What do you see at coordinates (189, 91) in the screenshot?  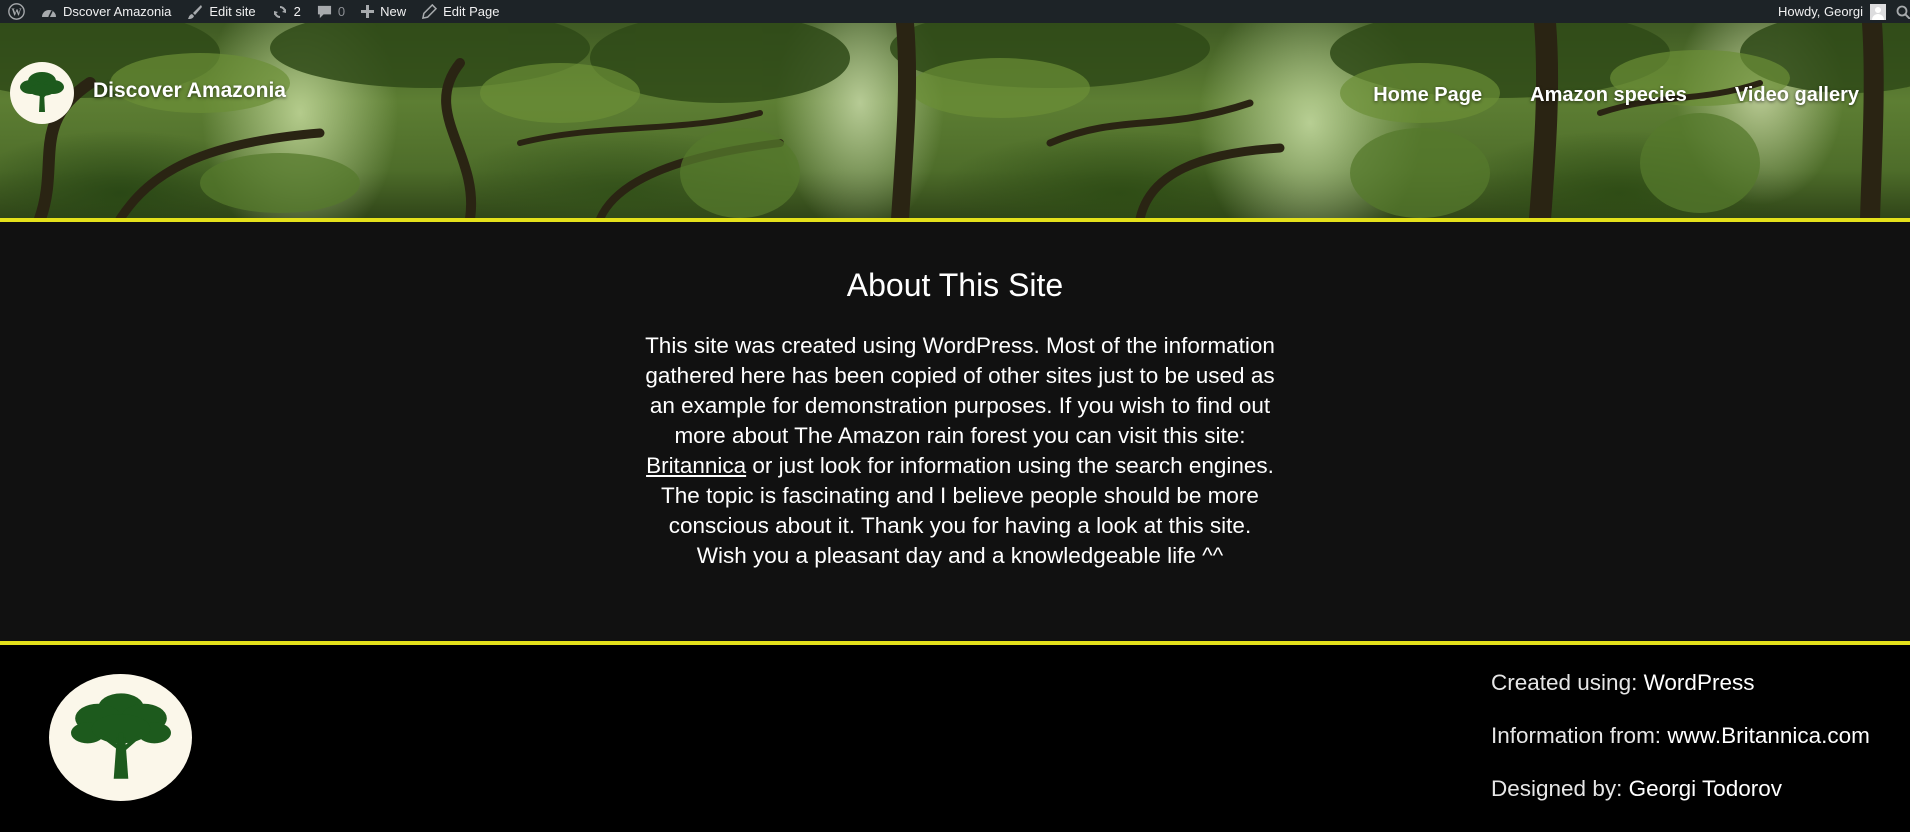 I see `site-title: Discover Amazonia` at bounding box center [189, 91].